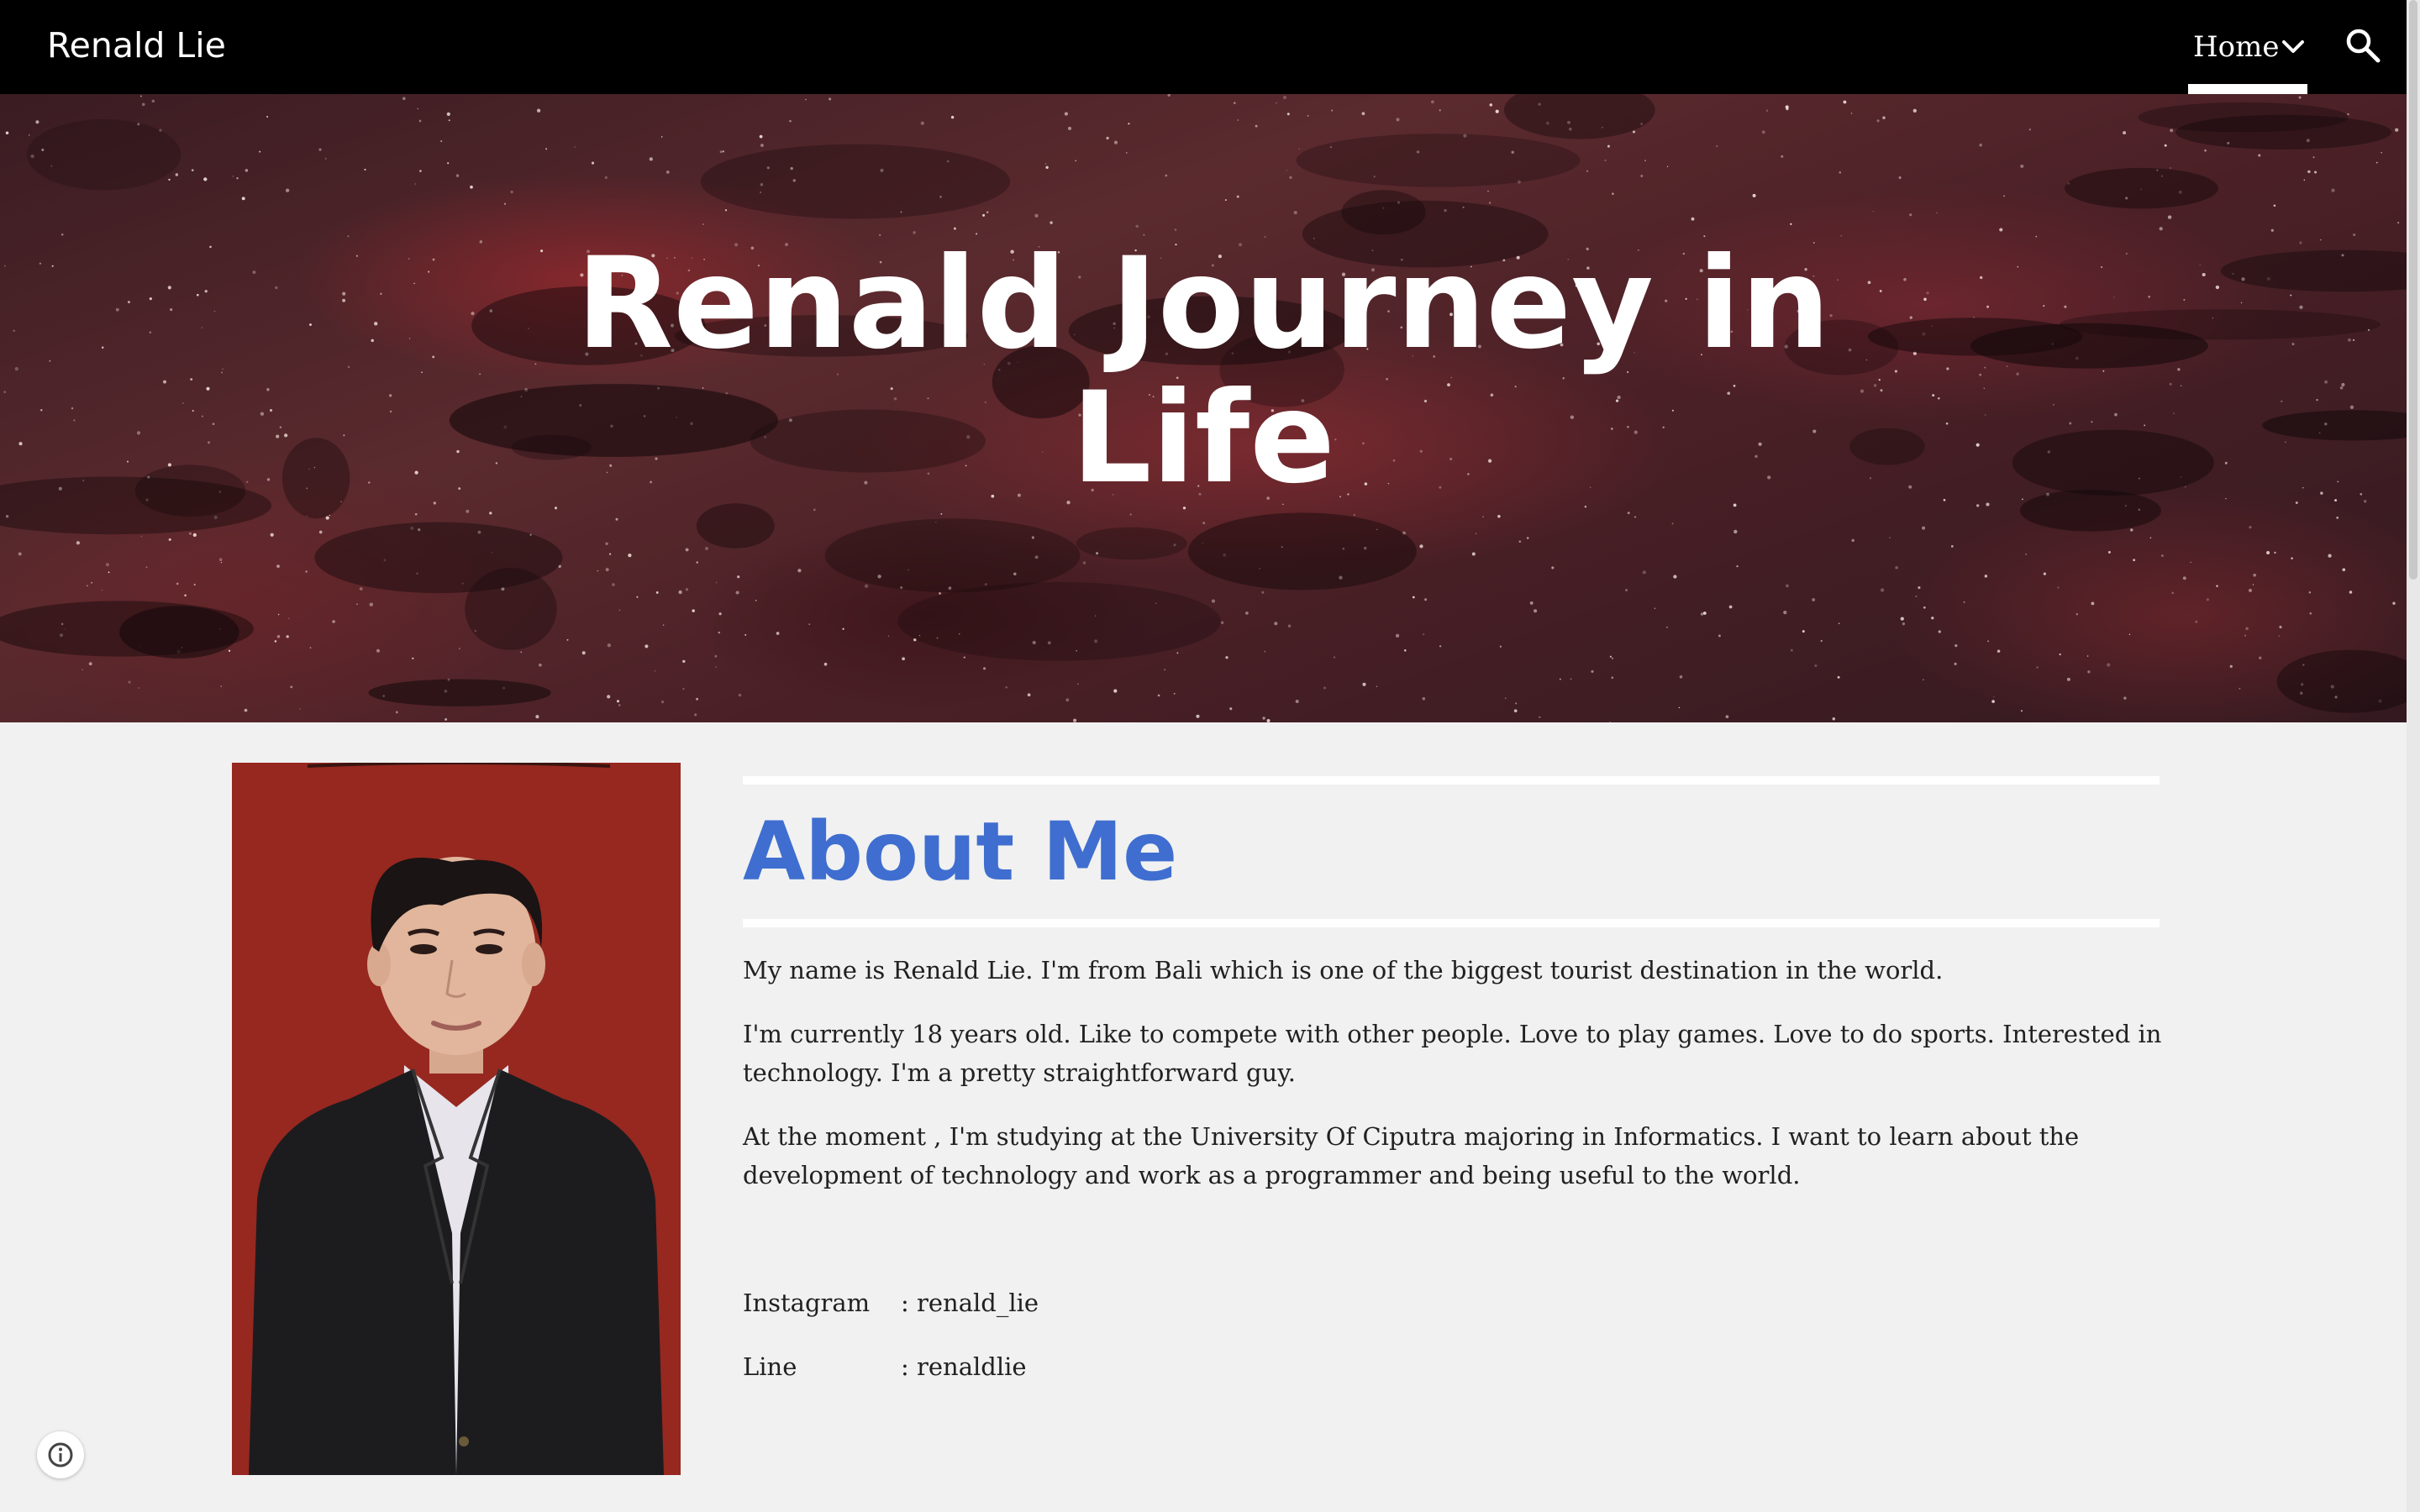 The height and width of the screenshot is (1512, 2420). What do you see at coordinates (1451, 780) in the screenshot?
I see `section-divider-top` at bounding box center [1451, 780].